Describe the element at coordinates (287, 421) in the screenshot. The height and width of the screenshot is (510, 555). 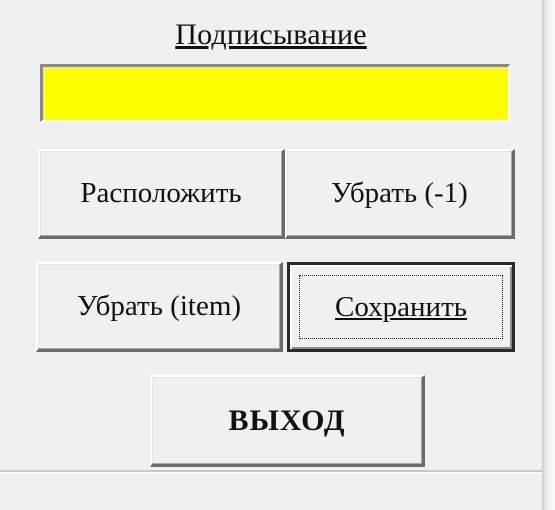
I see `exit-button: ВЫХОД` at that location.